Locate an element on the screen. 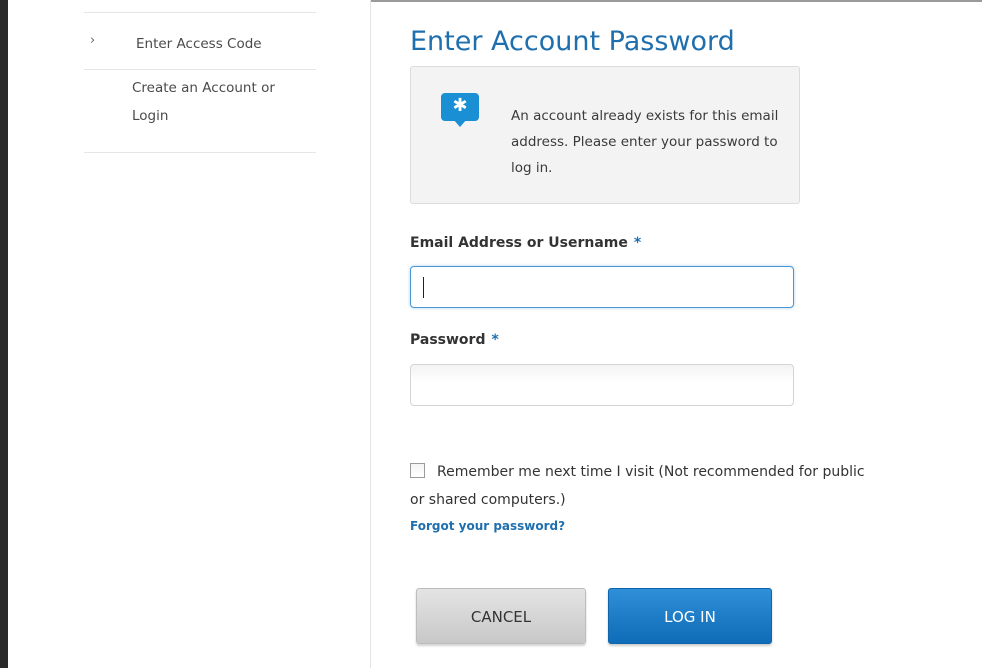 This screenshot has height=668, width=982. sidebar-item-label: Create an Account or Login is located at coordinates (203, 102).